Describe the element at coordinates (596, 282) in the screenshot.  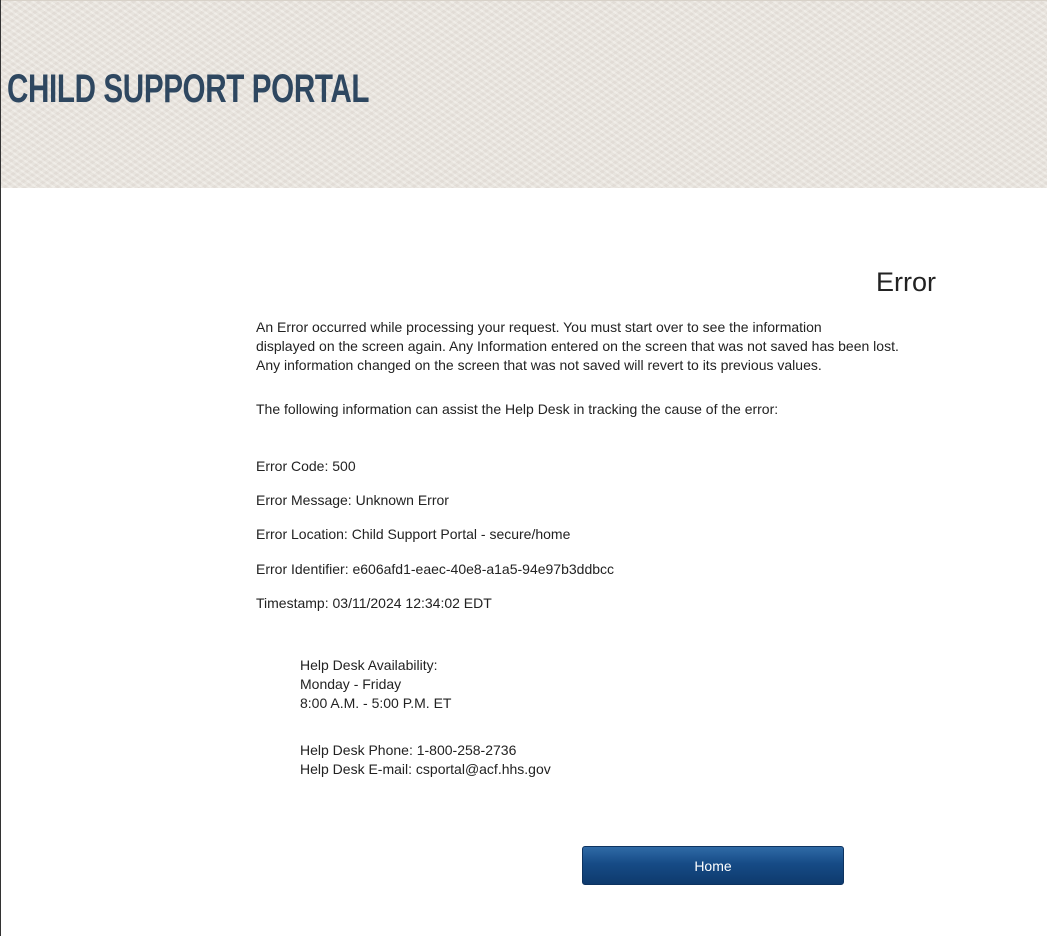
I see `error-heading: Error` at that location.